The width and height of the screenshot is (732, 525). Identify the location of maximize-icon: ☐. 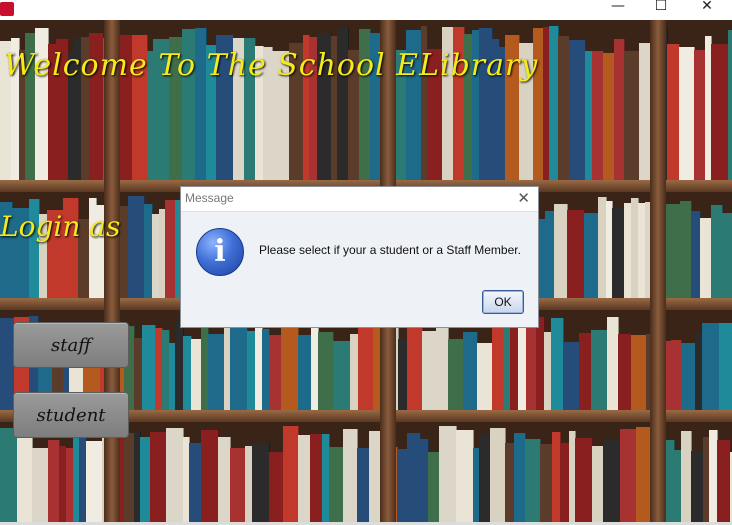
(661, 10).